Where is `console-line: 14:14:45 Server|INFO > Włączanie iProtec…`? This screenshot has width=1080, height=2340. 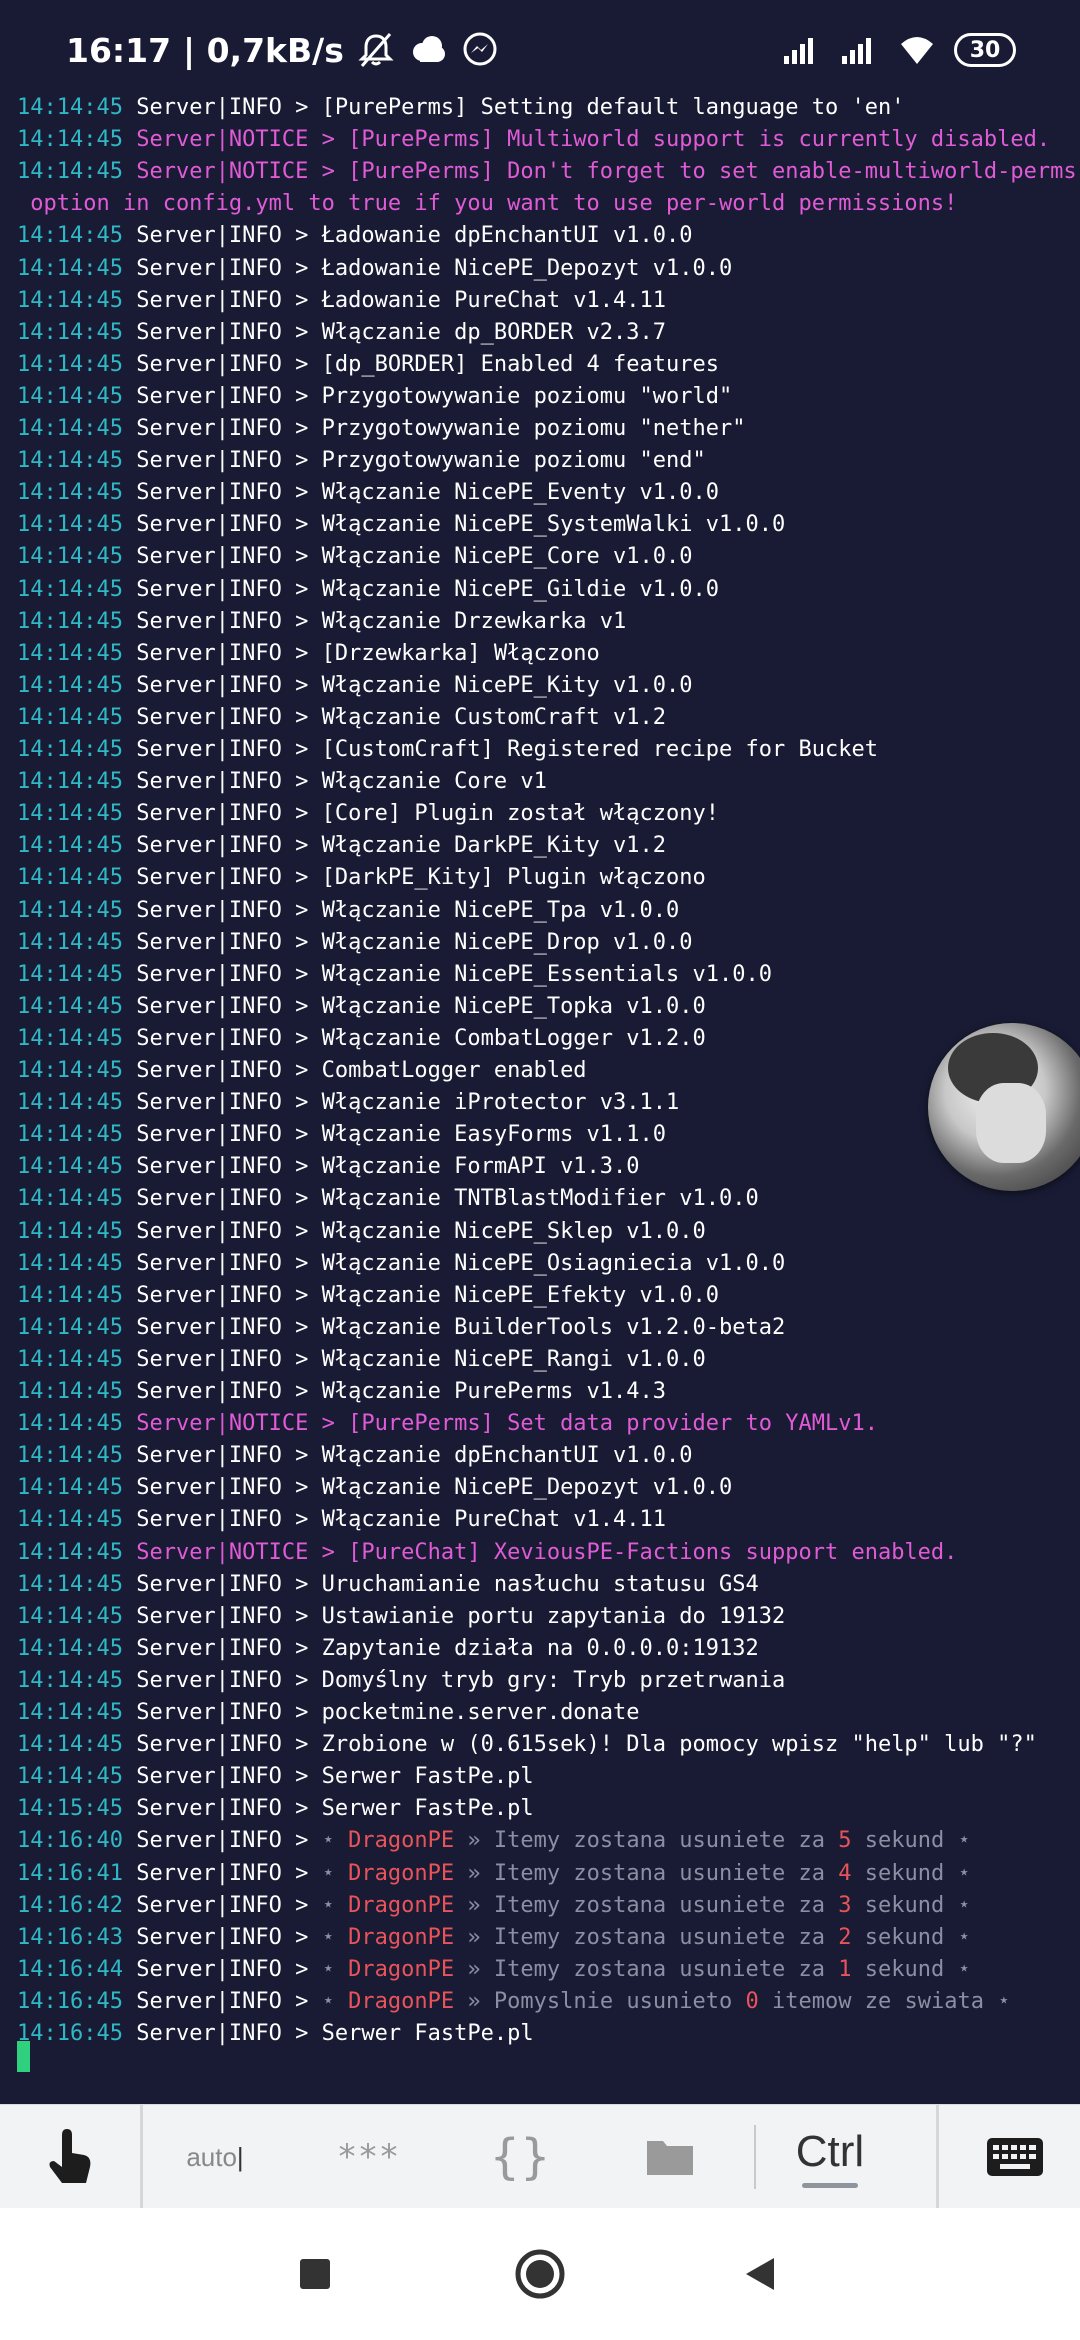 console-line: 14:14:45 Server|INFO > Włączanie iProtec… is located at coordinates (348, 1103).